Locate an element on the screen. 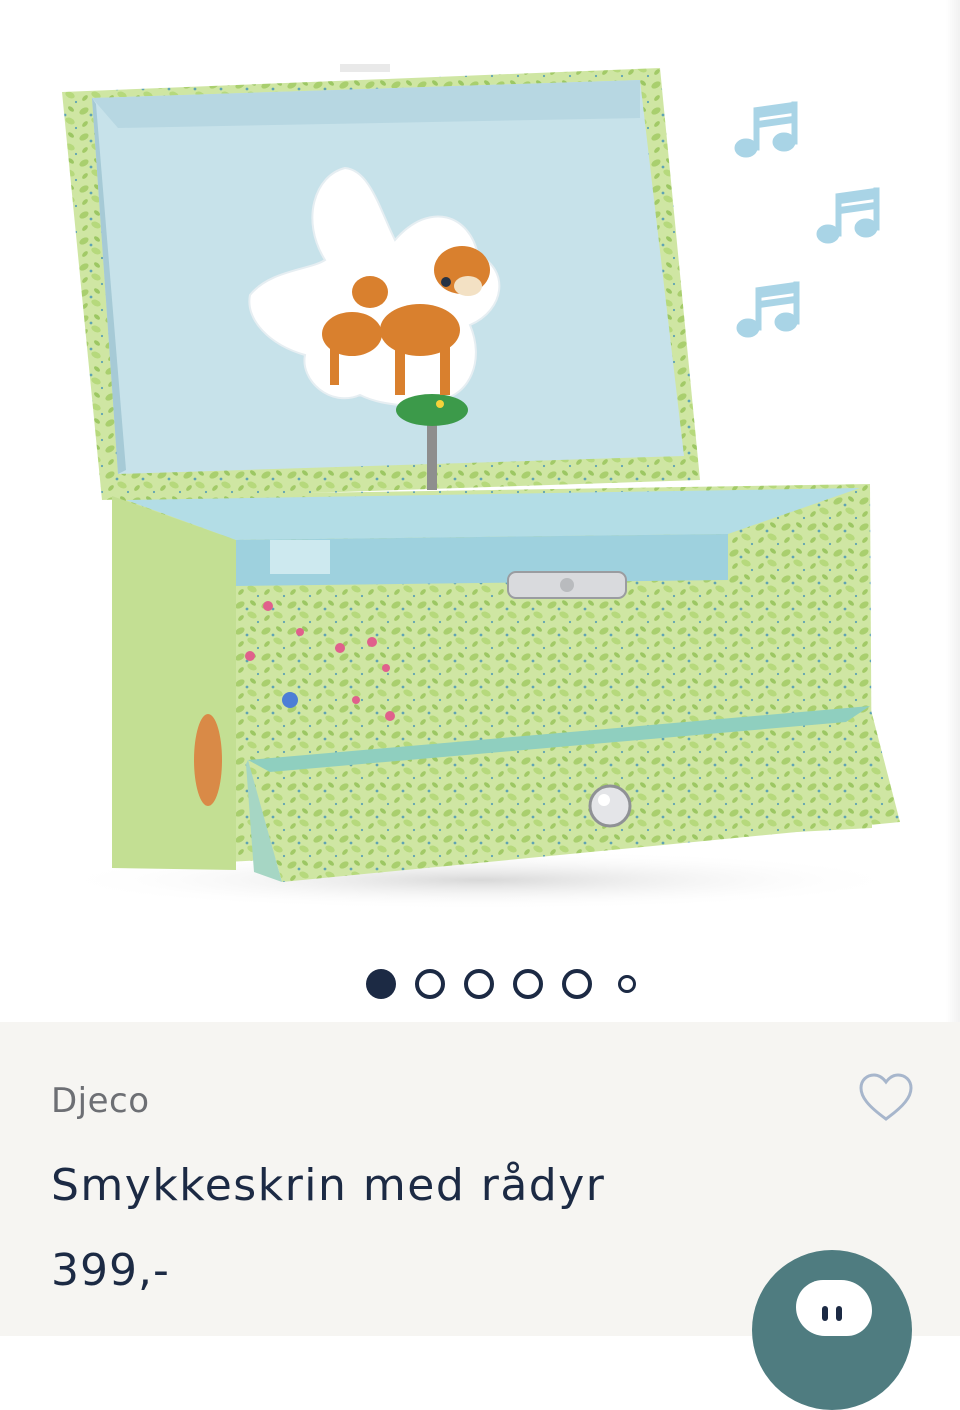 The width and height of the screenshot is (960, 1410). favorite-button is located at coordinates (886, 1098).